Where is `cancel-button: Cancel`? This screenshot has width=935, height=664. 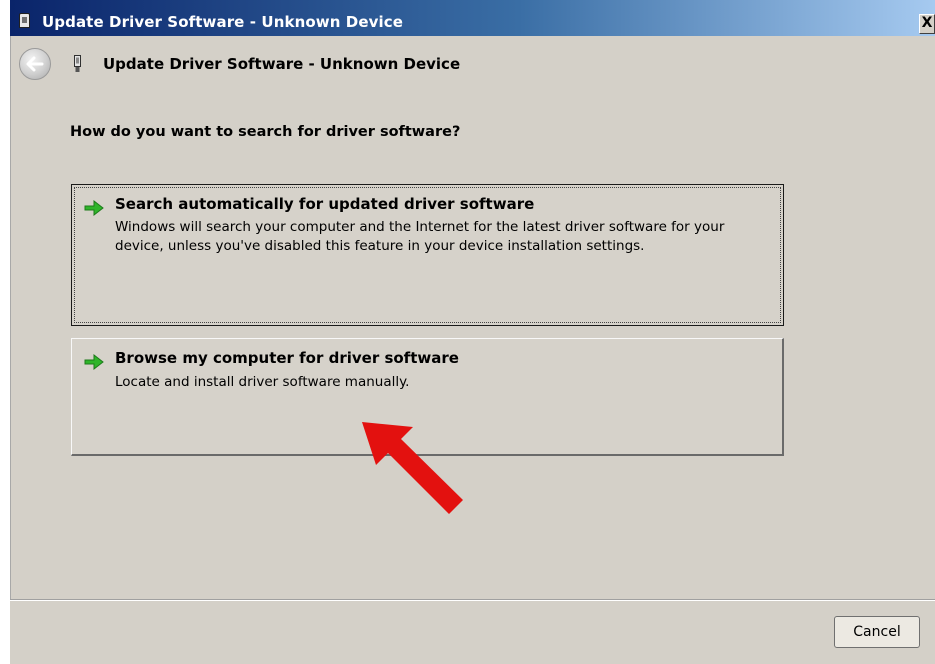
cancel-button: Cancel is located at coordinates (877, 632).